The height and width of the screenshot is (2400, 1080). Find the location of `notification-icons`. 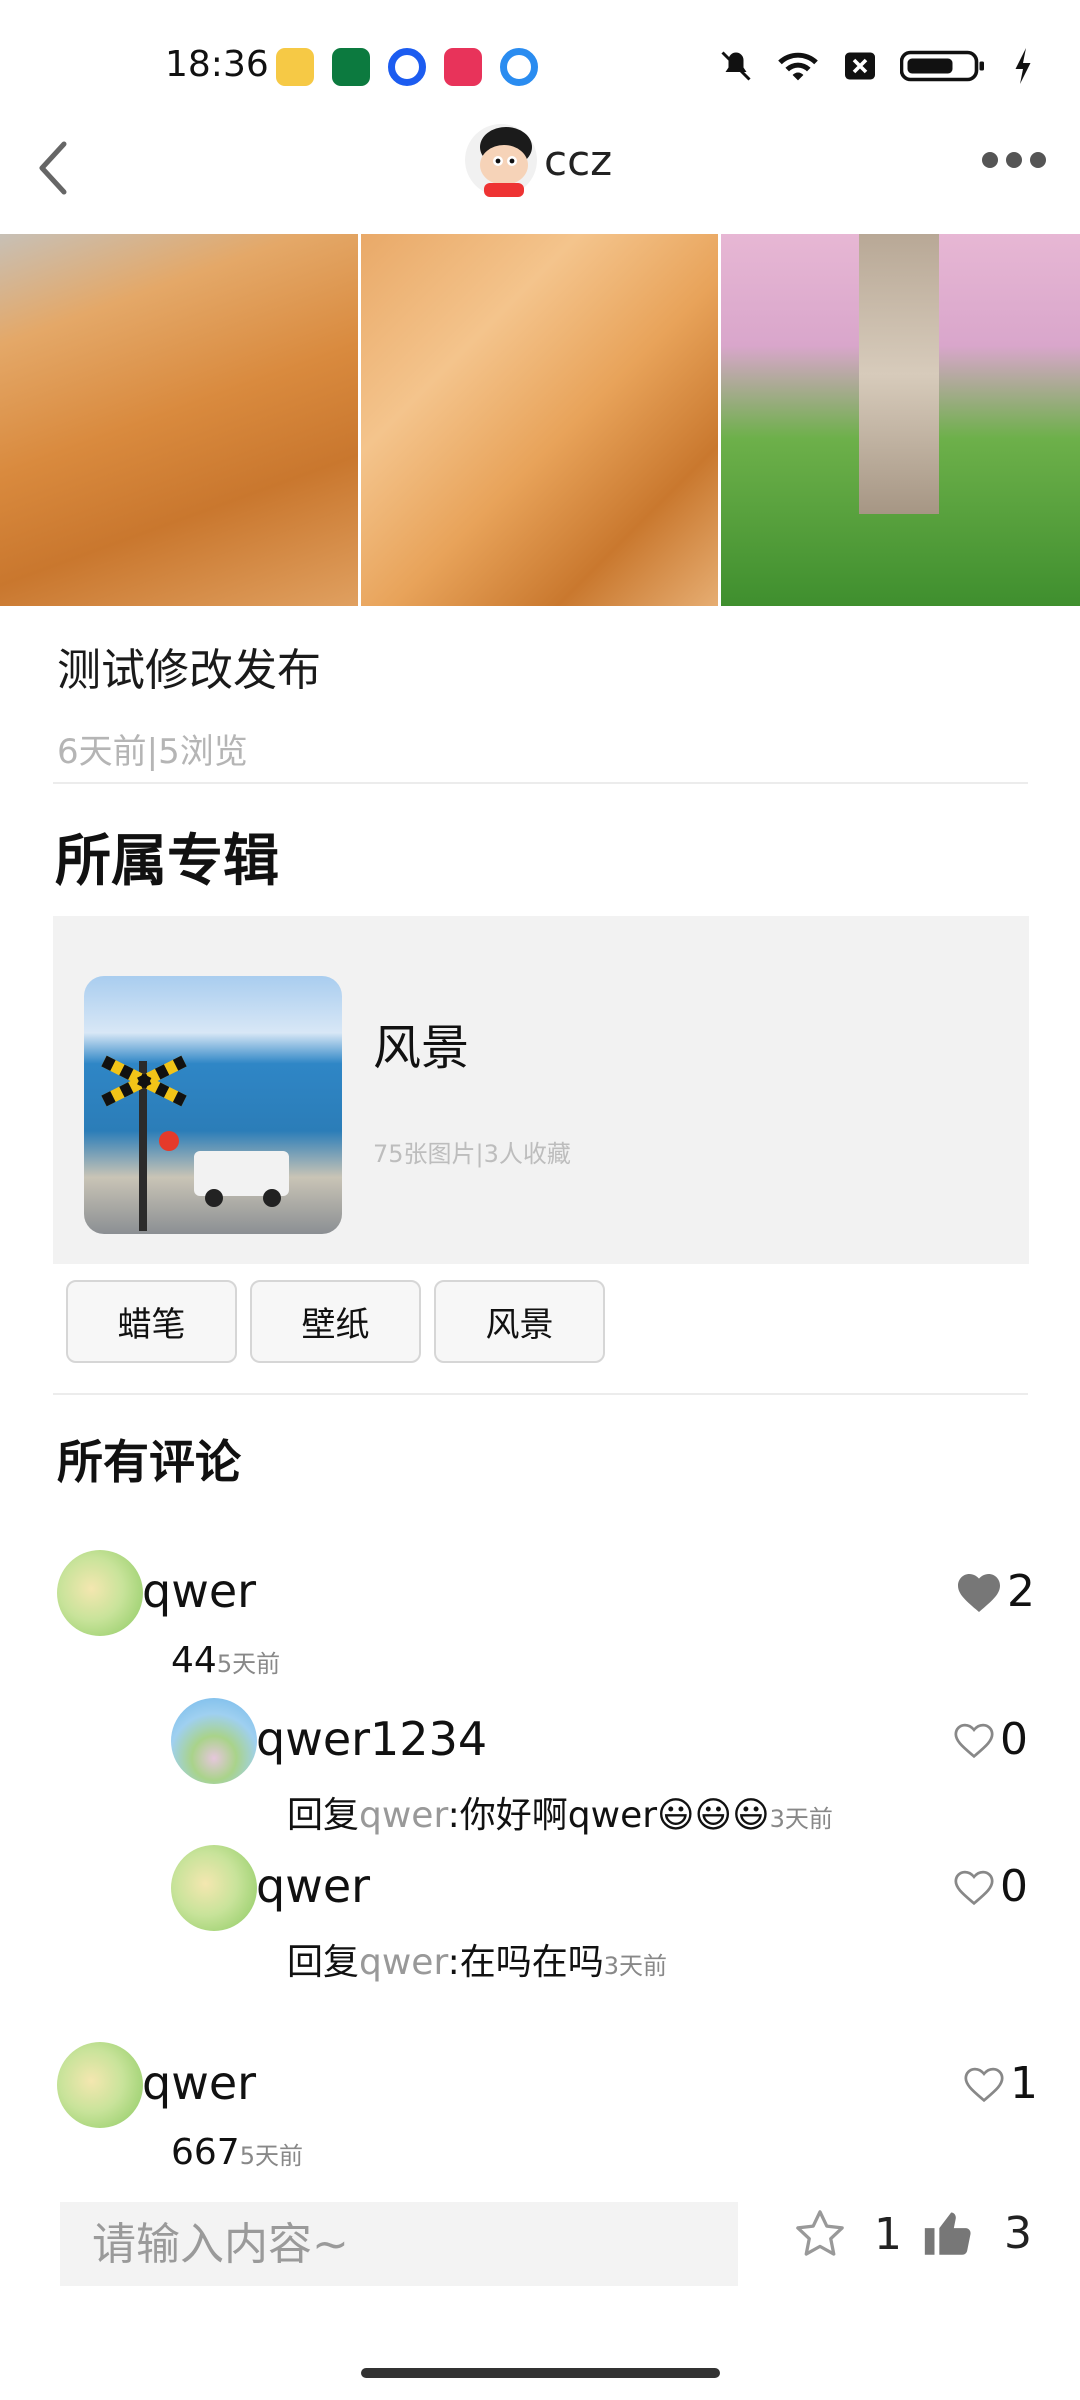

notification-icons is located at coordinates (407, 67).